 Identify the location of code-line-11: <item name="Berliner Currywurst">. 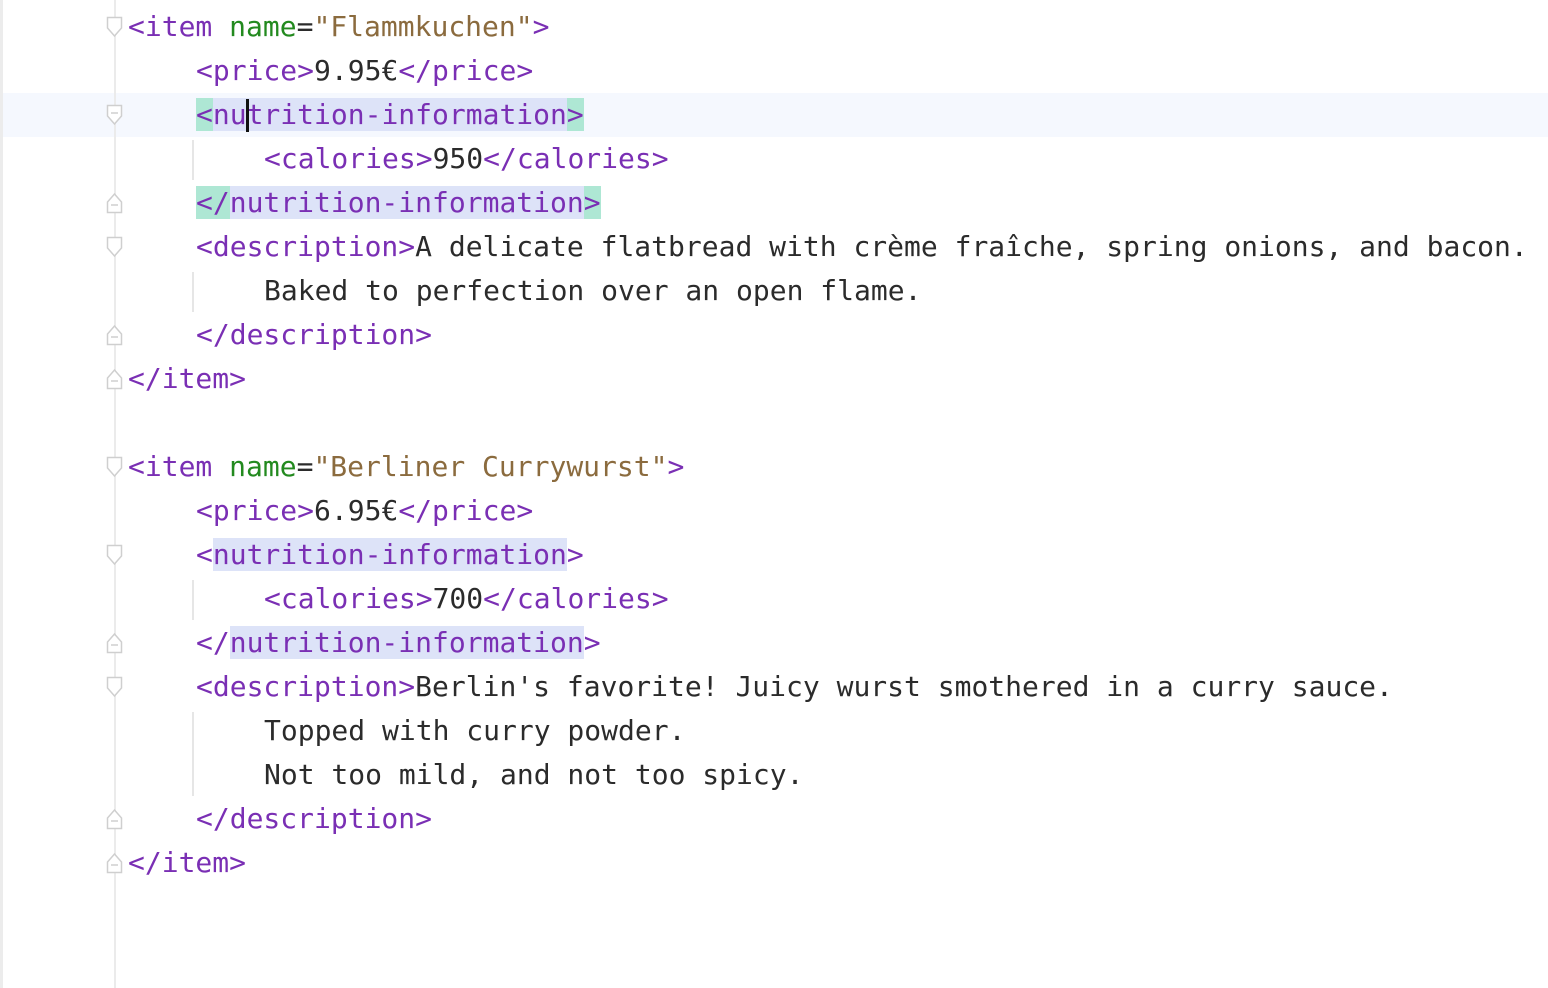
(406, 467).